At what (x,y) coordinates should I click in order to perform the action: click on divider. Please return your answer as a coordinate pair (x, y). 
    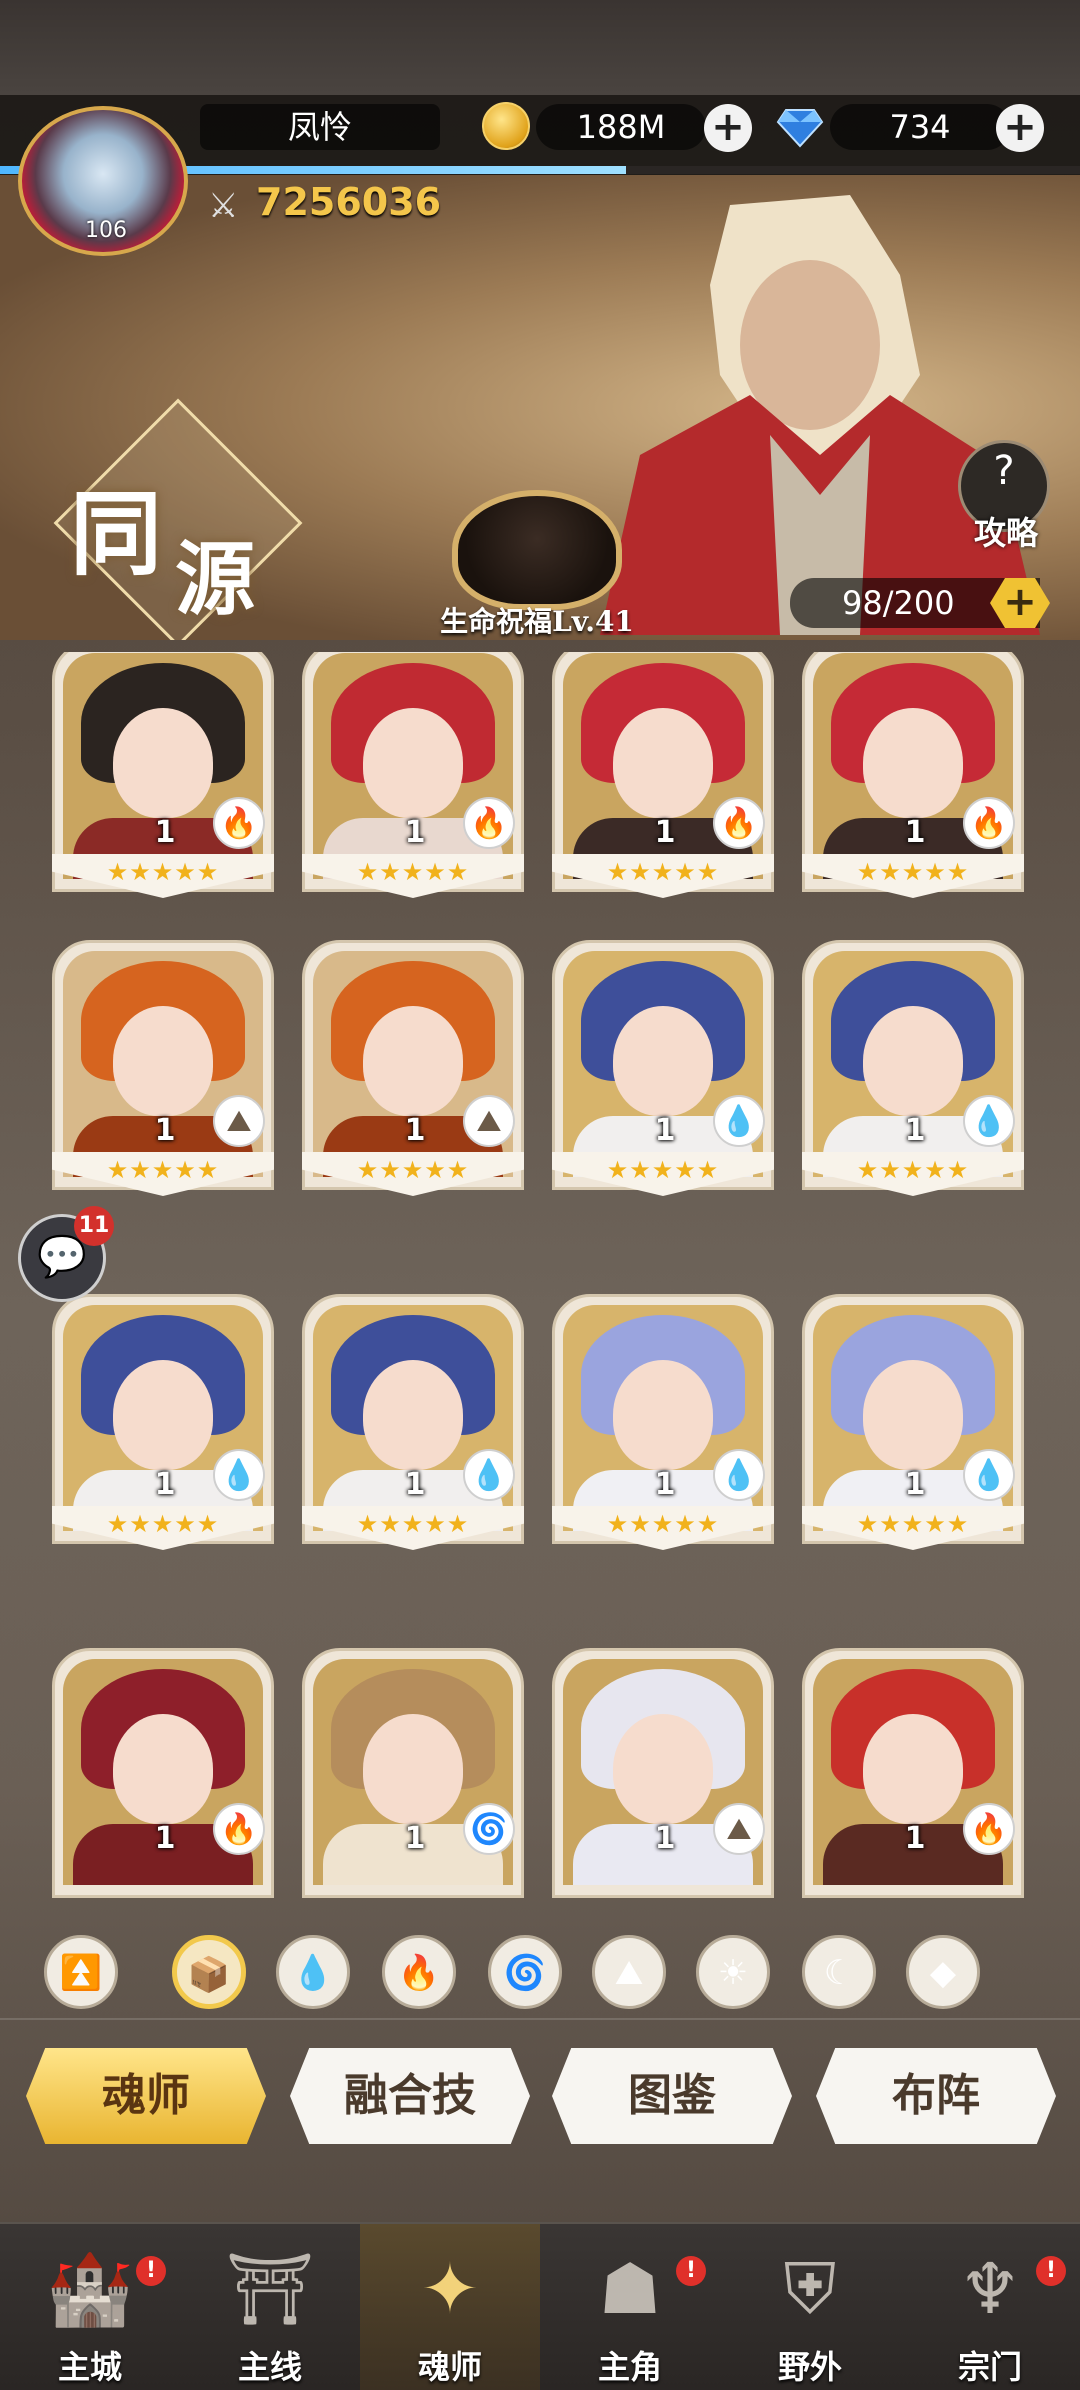
    Looking at the image, I should click on (540, 2019).